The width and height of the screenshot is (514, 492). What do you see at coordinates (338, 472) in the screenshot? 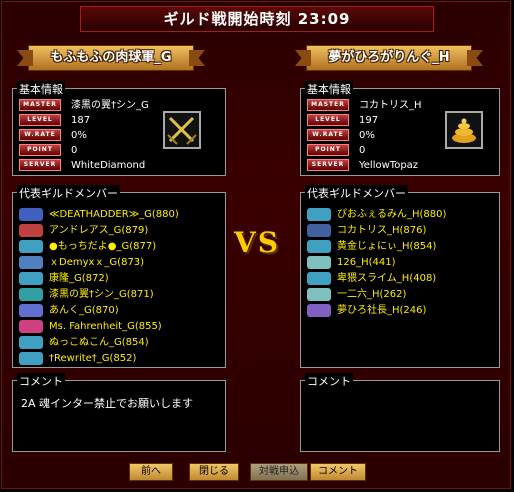
I see `comment-button: コメント` at bounding box center [338, 472].